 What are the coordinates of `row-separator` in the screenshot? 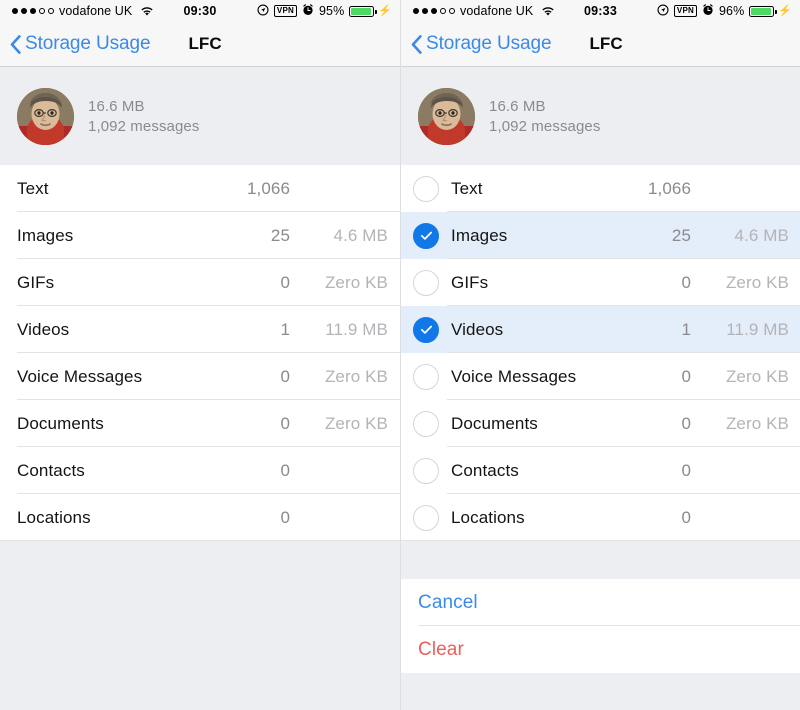 It's located at (600, 540).